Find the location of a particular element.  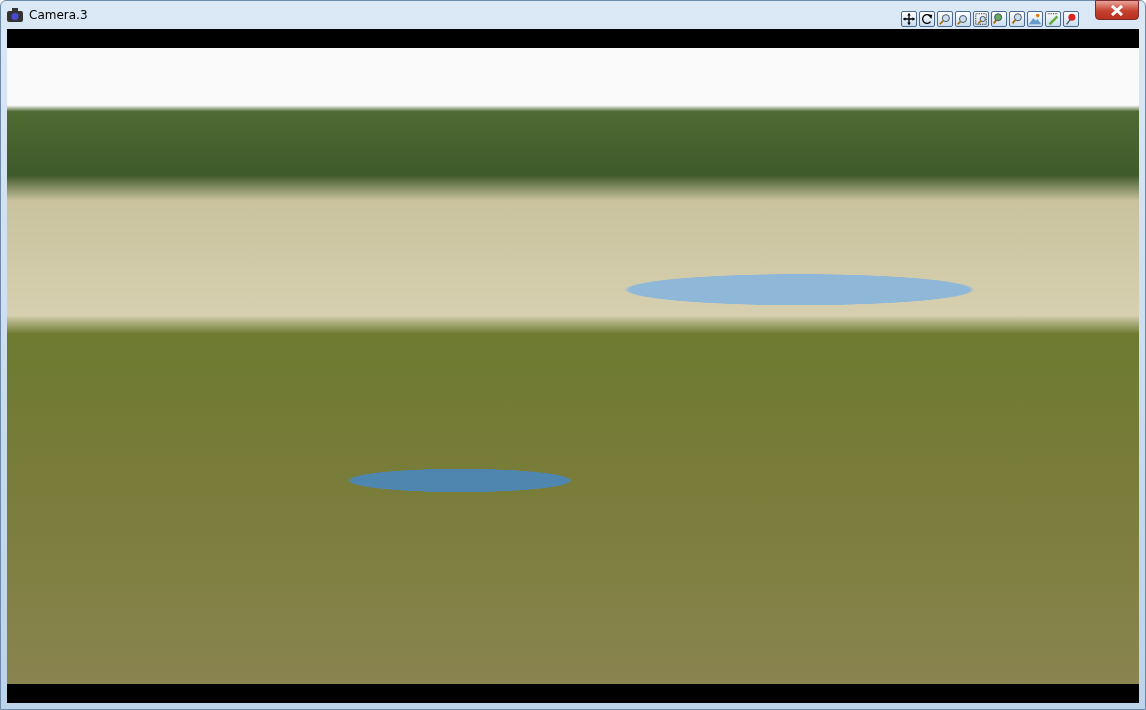

close-button is located at coordinates (1117, 10).